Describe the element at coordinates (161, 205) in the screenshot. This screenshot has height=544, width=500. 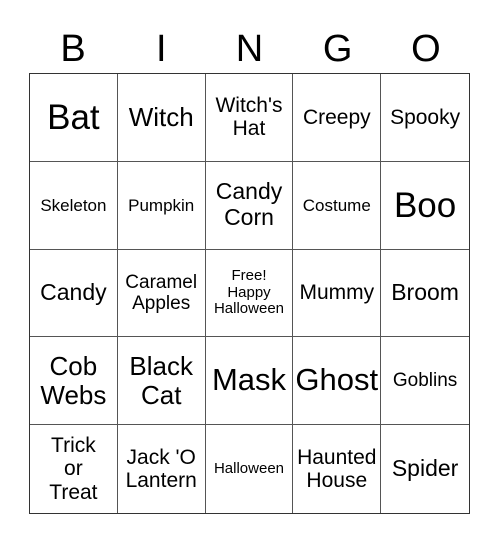
I see `bingo-cell: Pumpkin` at that location.